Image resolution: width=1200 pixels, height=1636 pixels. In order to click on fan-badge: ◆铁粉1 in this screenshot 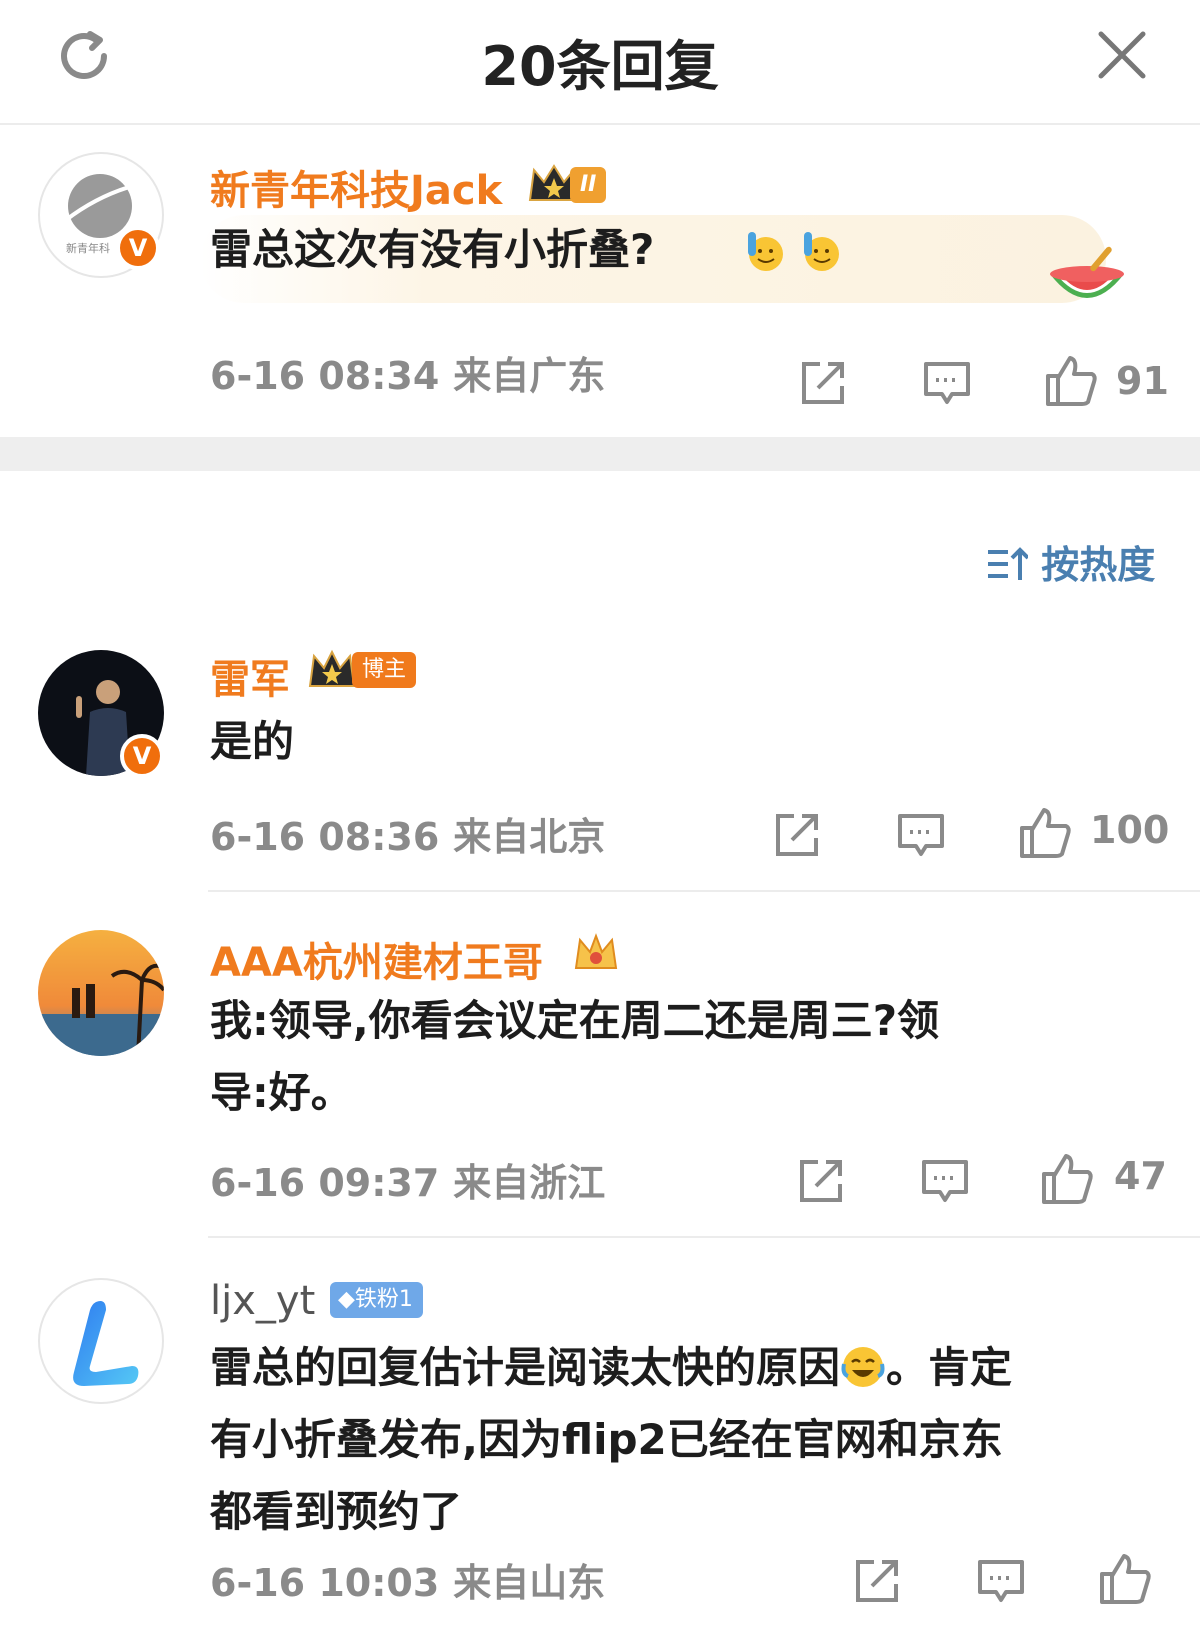, I will do `click(376, 1300)`.